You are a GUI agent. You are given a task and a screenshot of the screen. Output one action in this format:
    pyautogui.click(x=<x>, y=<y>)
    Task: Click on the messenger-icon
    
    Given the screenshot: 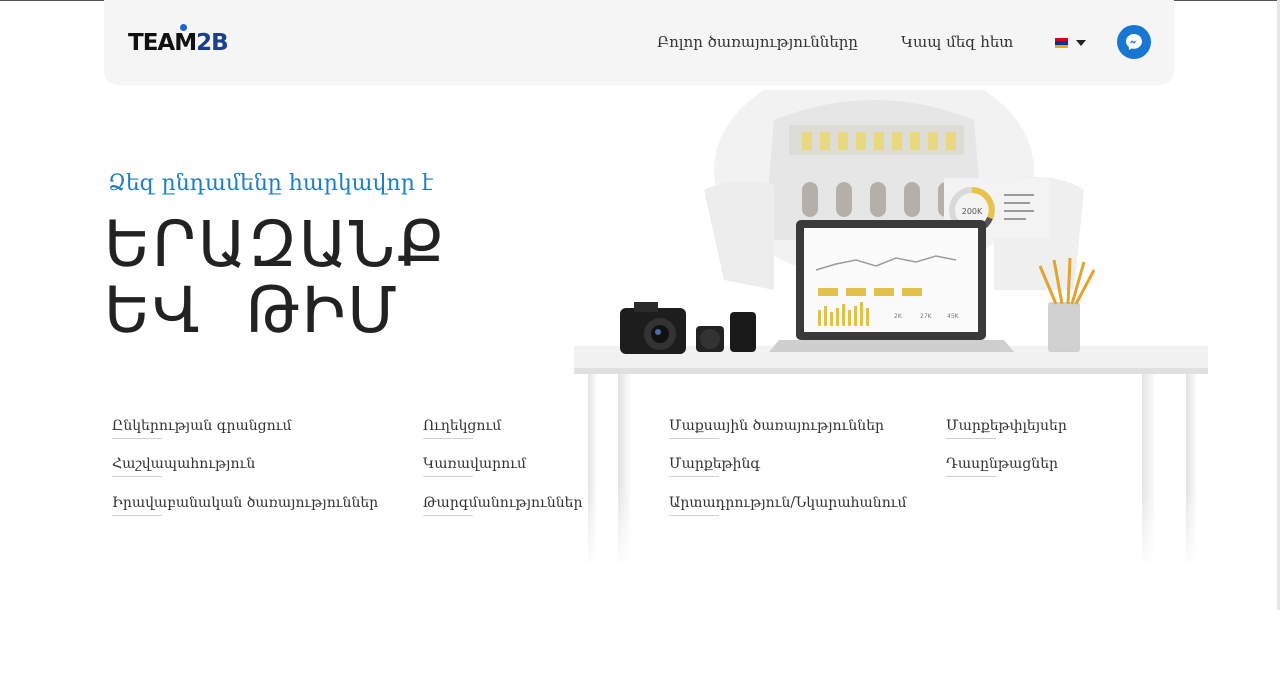 What is the action you would take?
    pyautogui.click(x=1134, y=42)
    